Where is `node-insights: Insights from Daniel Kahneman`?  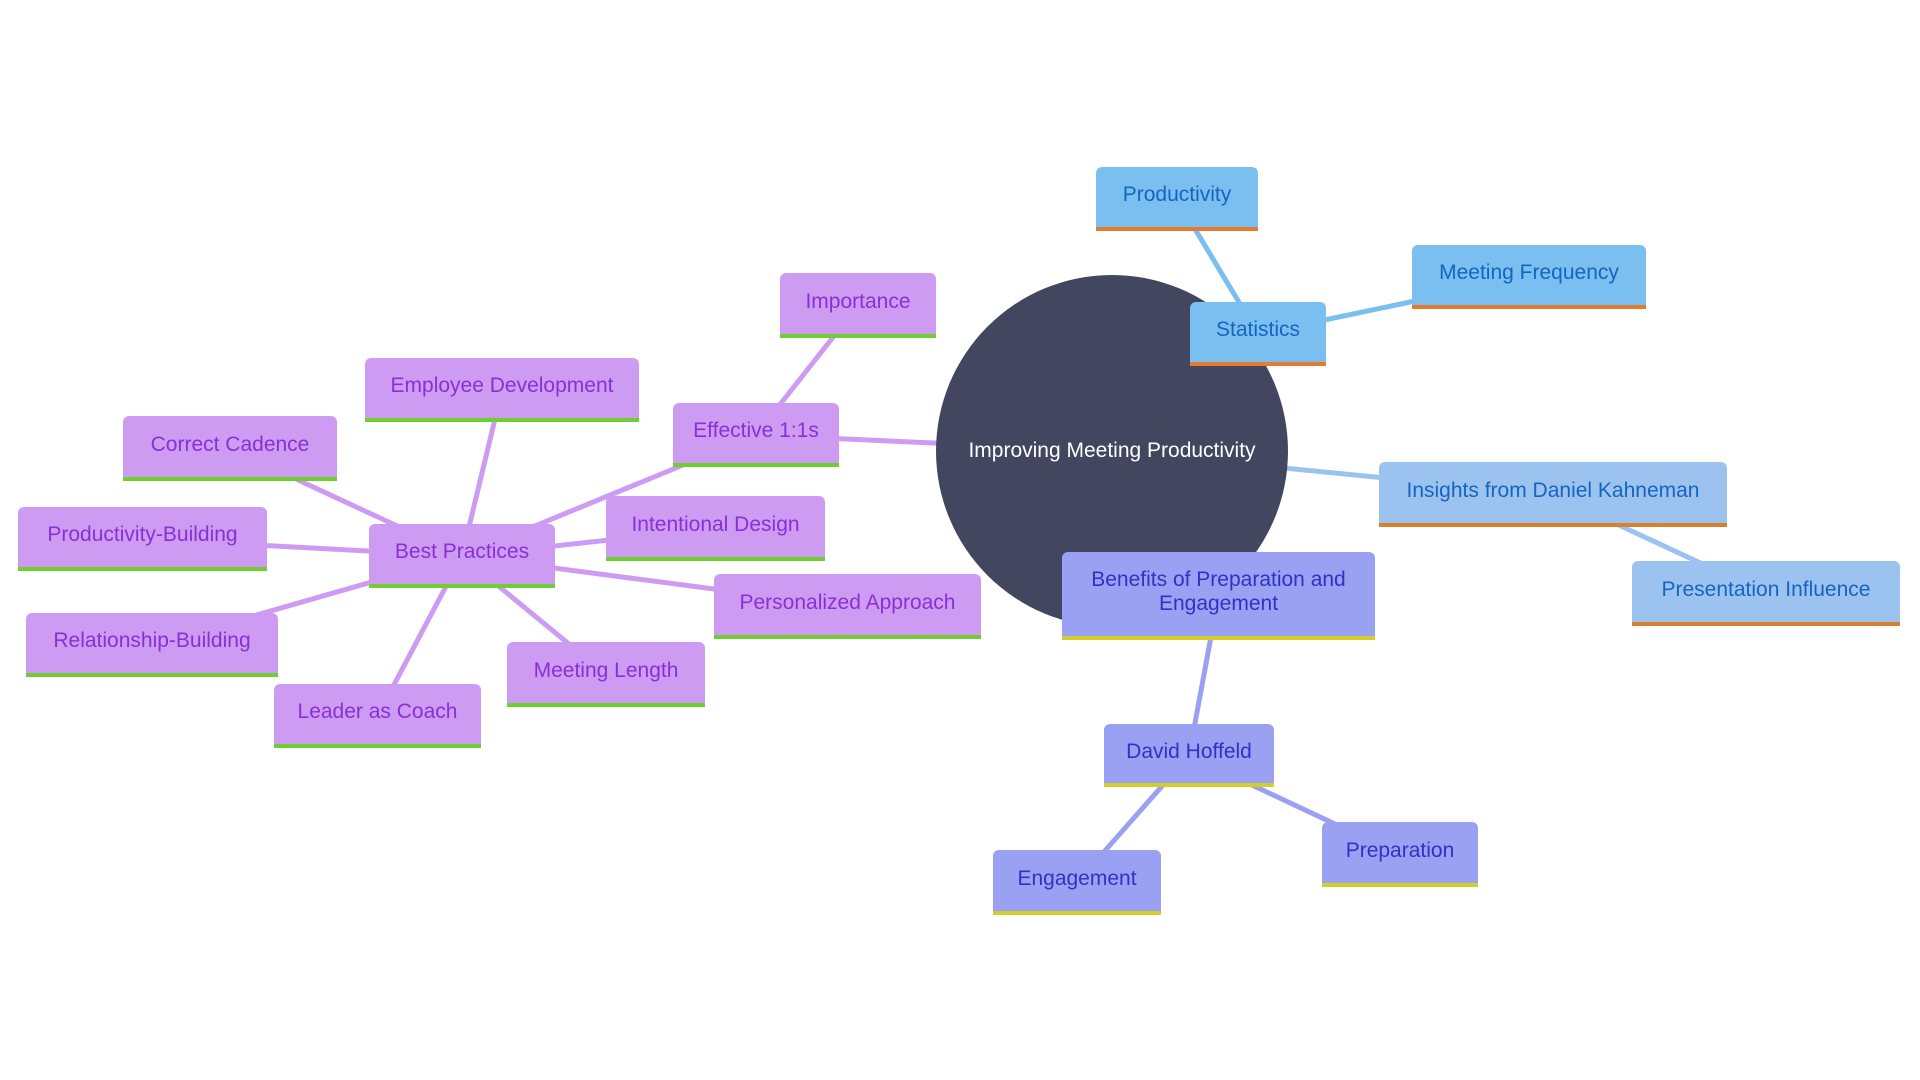 node-insights: Insights from Daniel Kahneman is located at coordinates (1553, 494).